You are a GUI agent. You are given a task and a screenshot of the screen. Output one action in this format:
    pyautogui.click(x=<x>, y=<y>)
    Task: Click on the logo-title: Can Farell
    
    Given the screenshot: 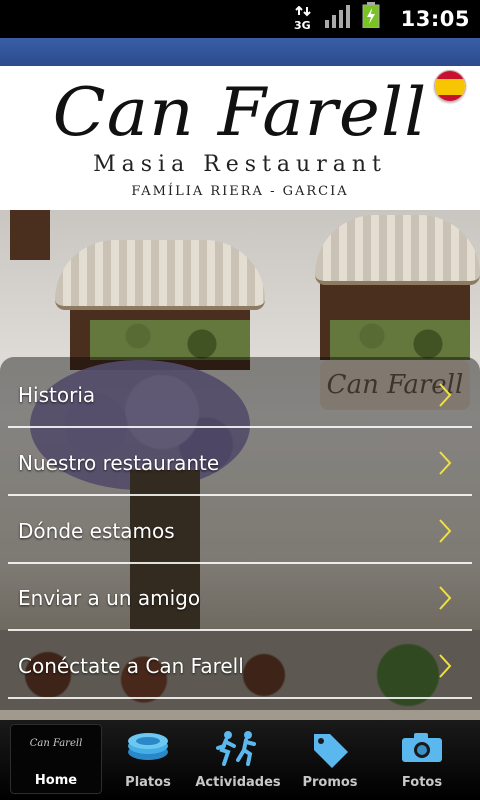 What is the action you would take?
    pyautogui.click(x=240, y=112)
    